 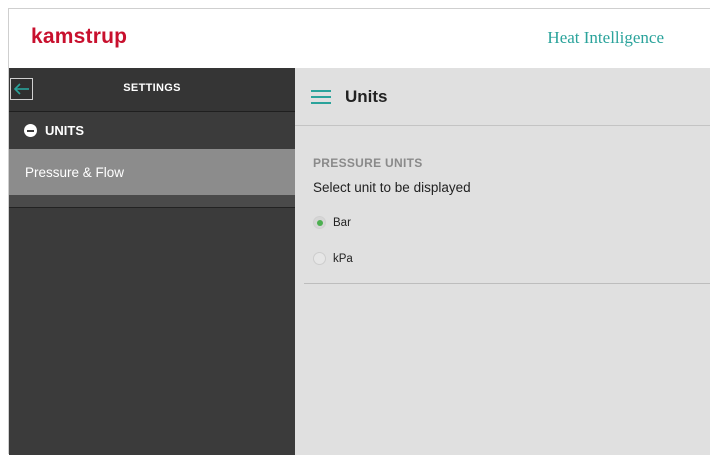 I want to click on sidebar-item-pressure-flow: Pressure & Flow, so click(x=152, y=172).